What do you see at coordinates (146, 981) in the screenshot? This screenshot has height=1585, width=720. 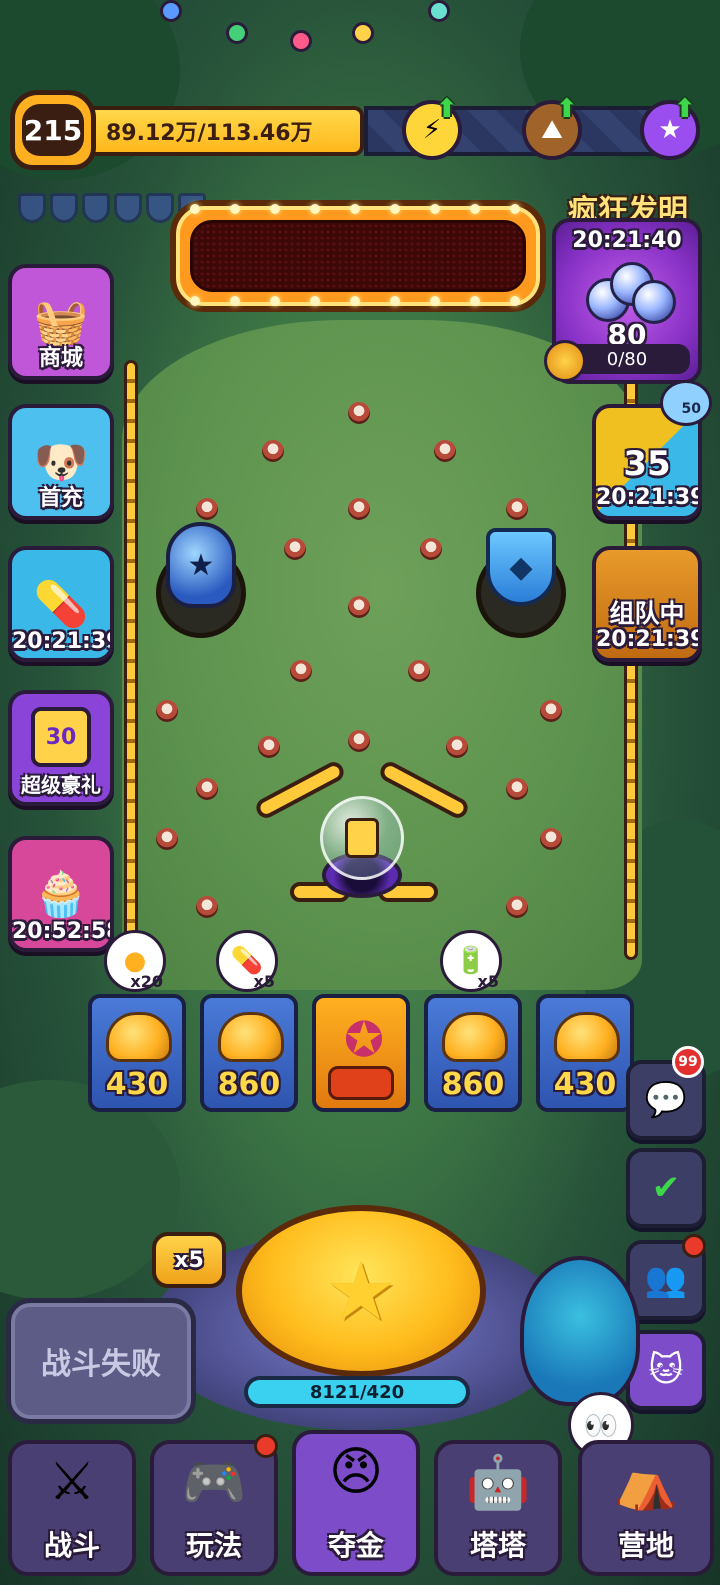 I see `coin-reward-count: x20` at bounding box center [146, 981].